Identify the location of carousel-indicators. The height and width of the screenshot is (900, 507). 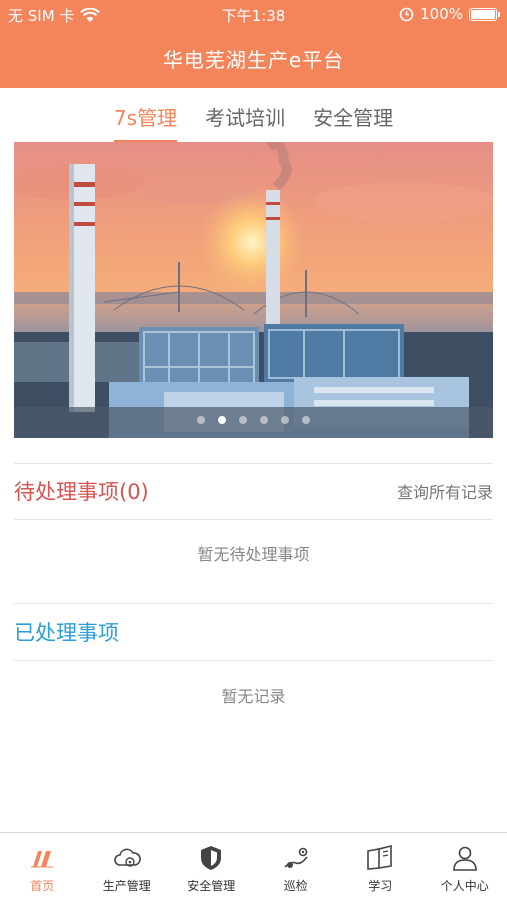
(253, 420).